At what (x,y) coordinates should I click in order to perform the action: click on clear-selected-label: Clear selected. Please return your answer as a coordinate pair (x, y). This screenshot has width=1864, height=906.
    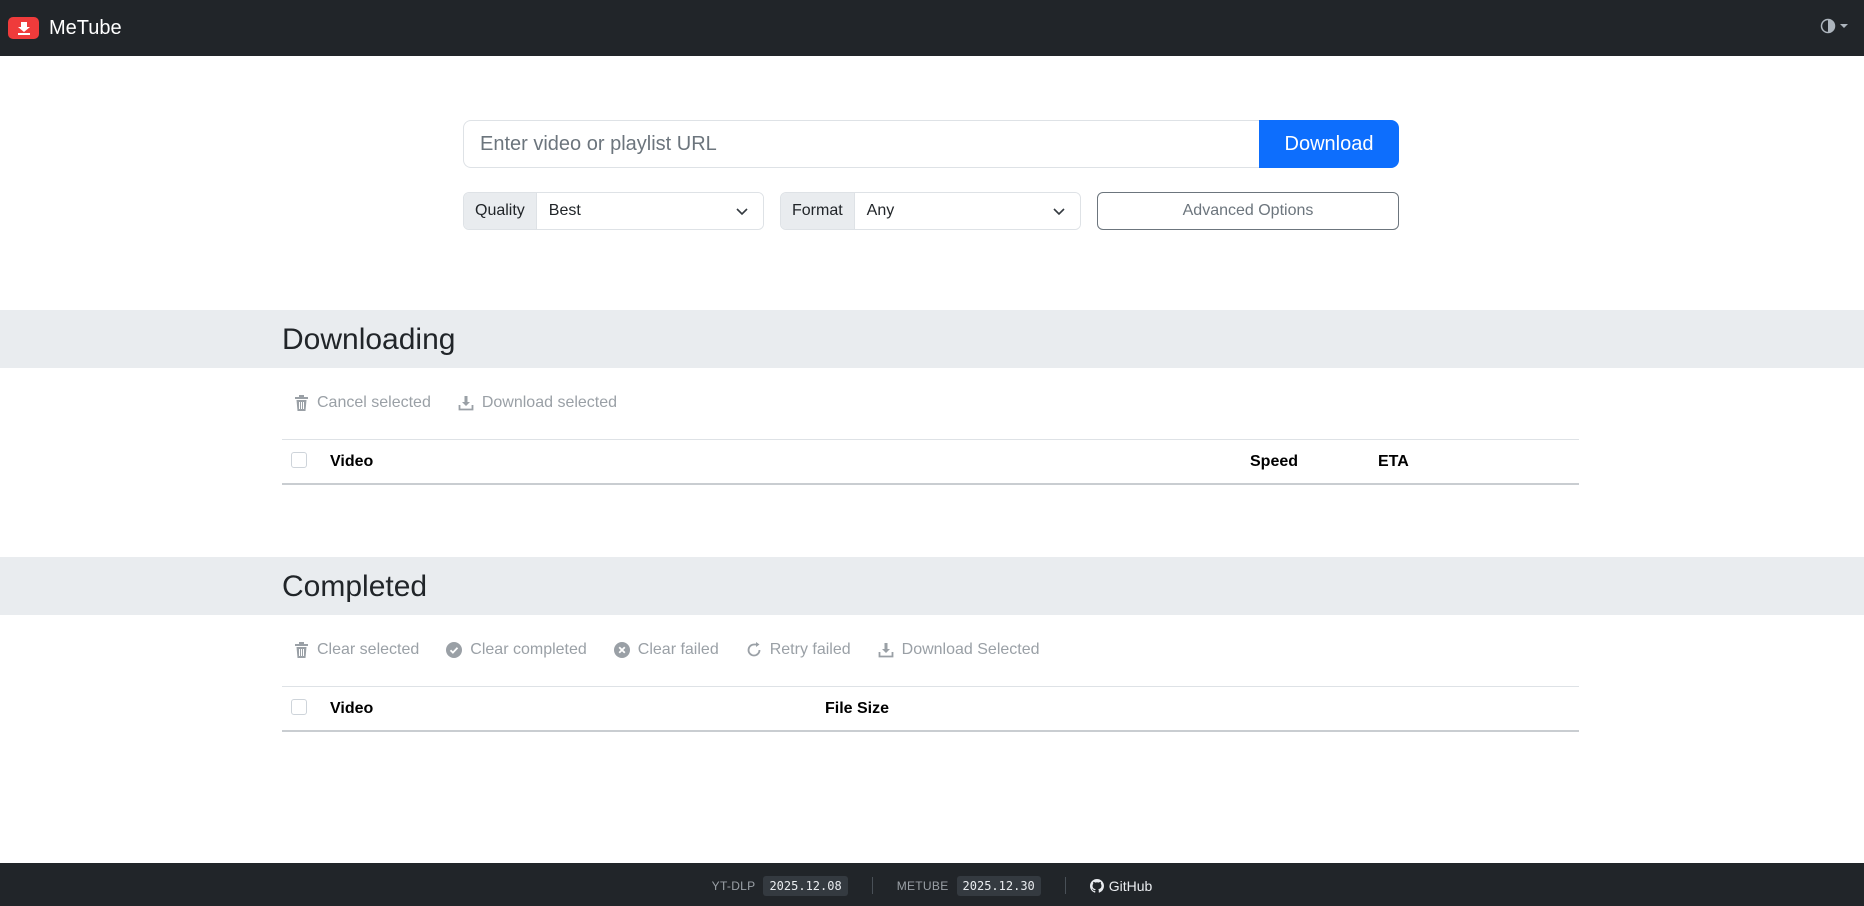
    Looking at the image, I should click on (368, 649).